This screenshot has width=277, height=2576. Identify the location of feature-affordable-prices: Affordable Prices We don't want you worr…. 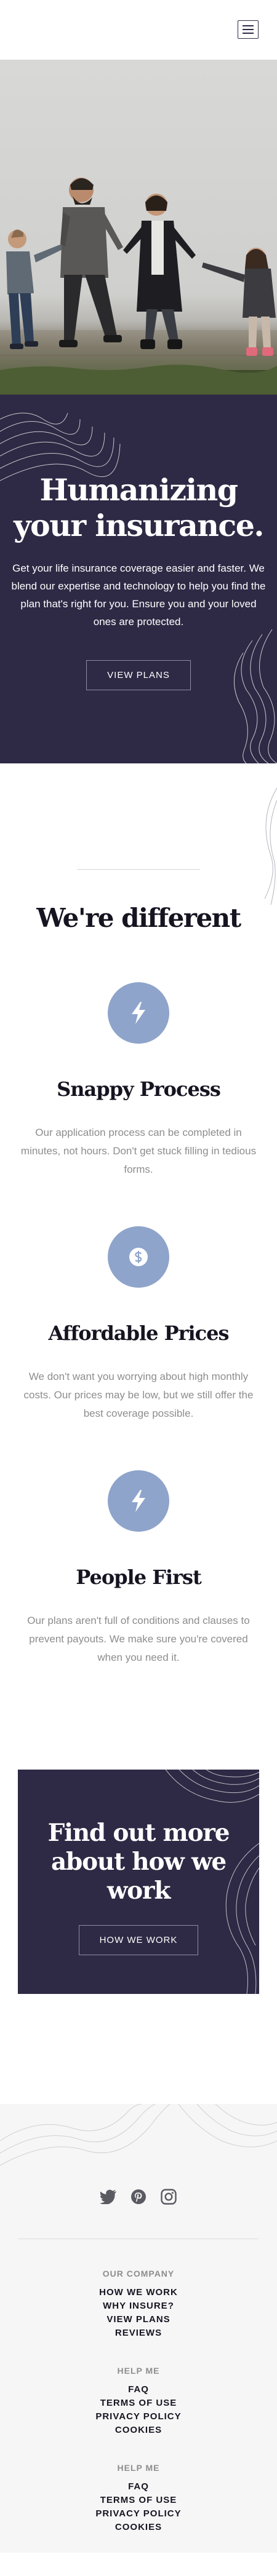
(138, 1324).